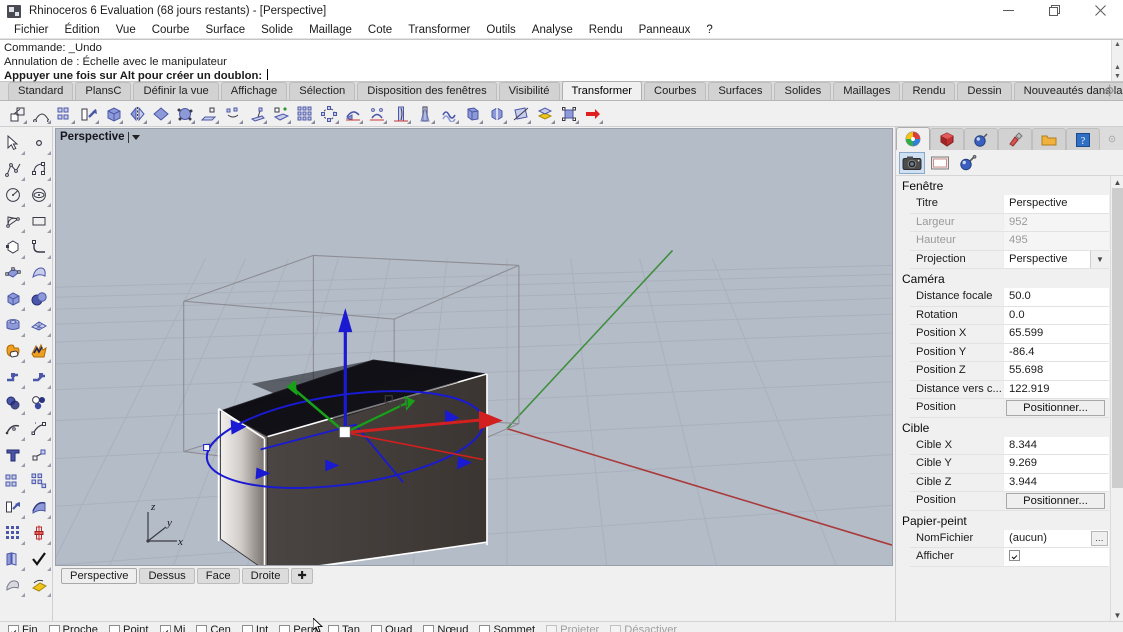 The image size is (1123, 632). What do you see at coordinates (39, 299) in the screenshot?
I see `sphere-icon` at bounding box center [39, 299].